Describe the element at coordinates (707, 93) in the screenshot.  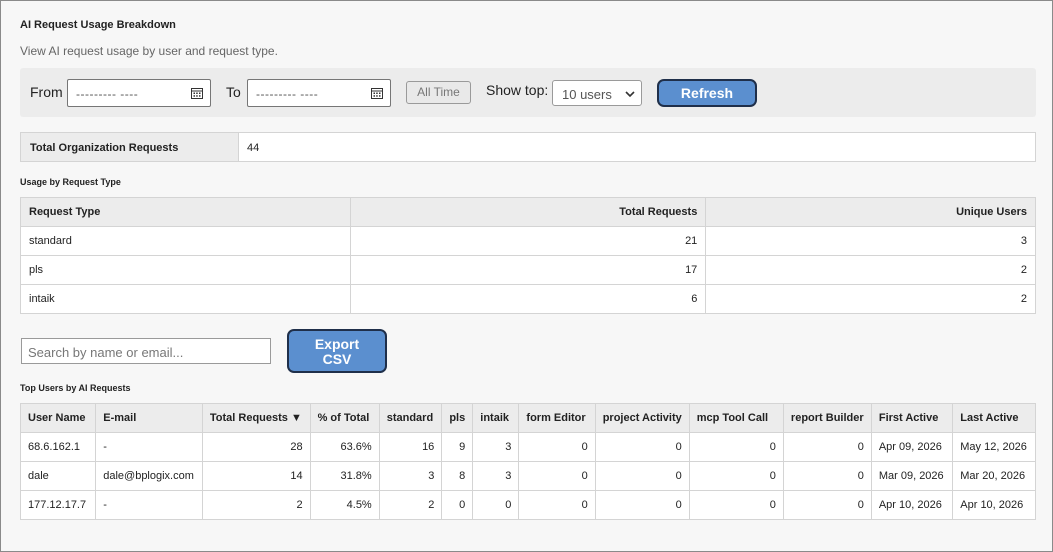
I see `refresh-button: Refresh` at that location.